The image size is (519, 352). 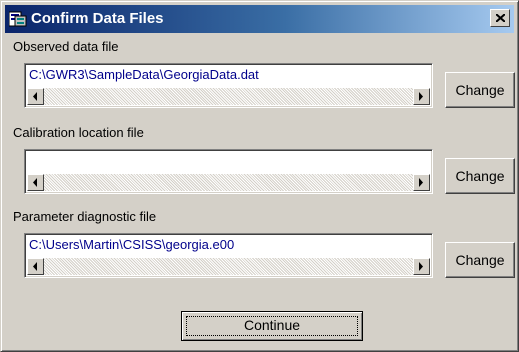 I want to click on close-button, so click(x=500, y=18).